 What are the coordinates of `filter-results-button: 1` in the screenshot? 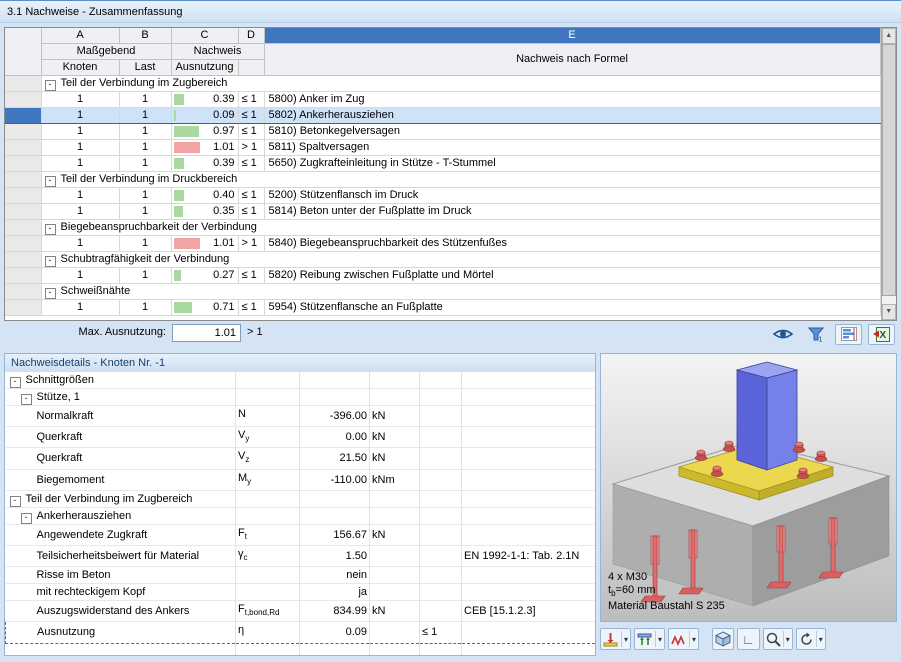 It's located at (815, 334).